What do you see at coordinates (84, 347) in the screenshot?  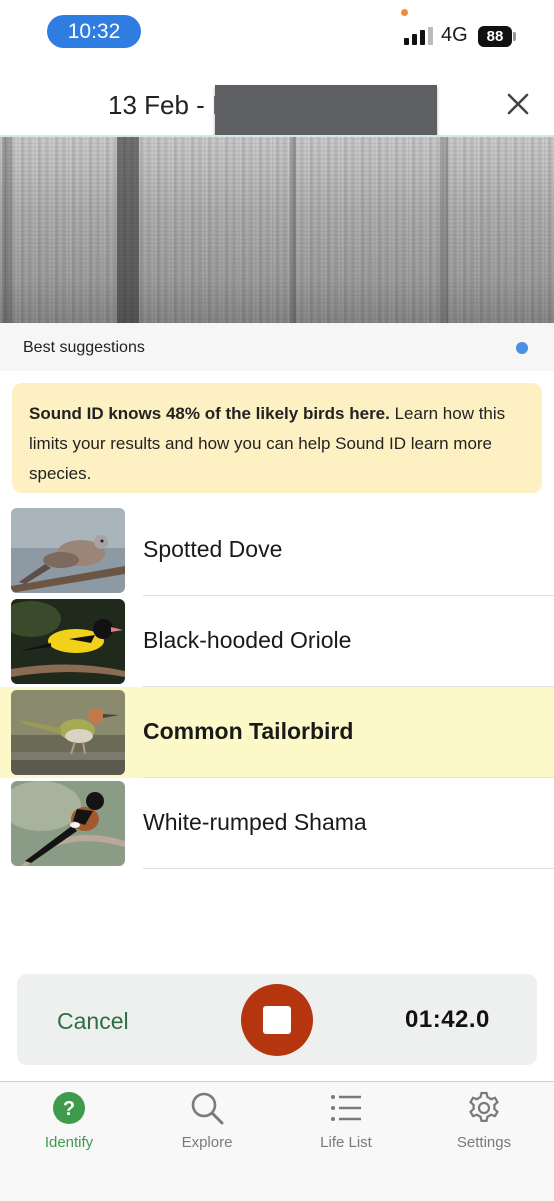 I see `suggestions-label: Best suggestions` at bounding box center [84, 347].